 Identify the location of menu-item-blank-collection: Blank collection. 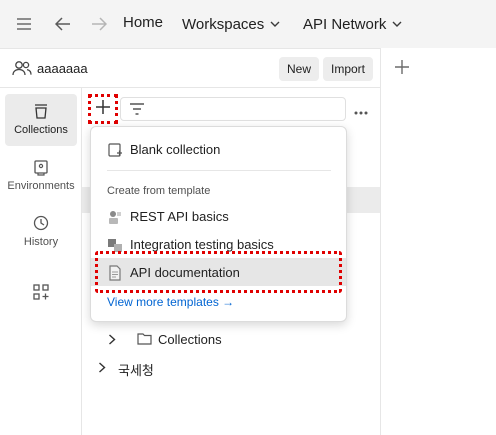
(218, 149).